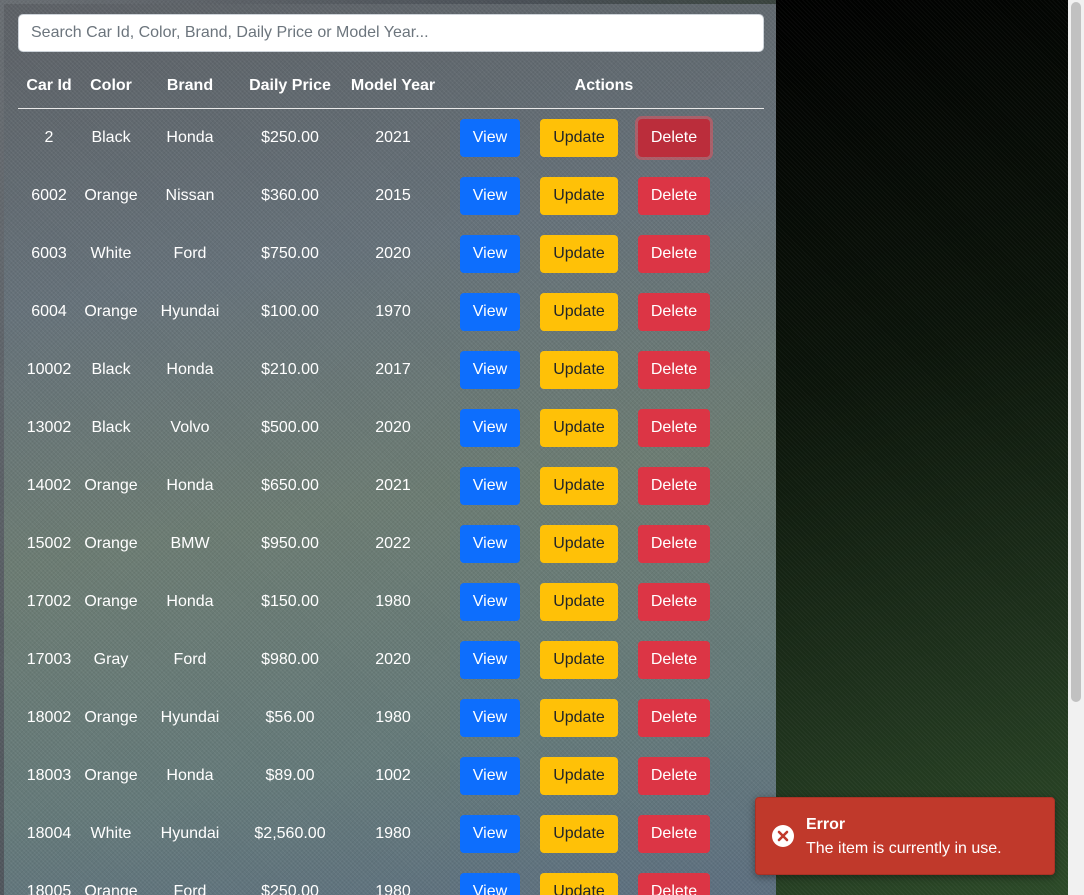 The image size is (1084, 895). Describe the element at coordinates (391, 33) in the screenshot. I see `search-input` at that location.